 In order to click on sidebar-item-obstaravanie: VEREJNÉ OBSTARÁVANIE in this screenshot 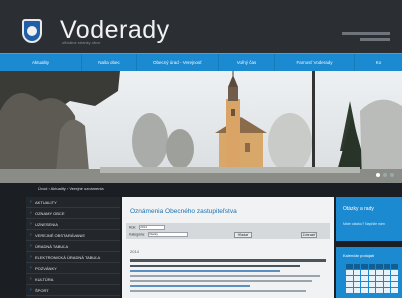, I will do `click(73, 235)`.